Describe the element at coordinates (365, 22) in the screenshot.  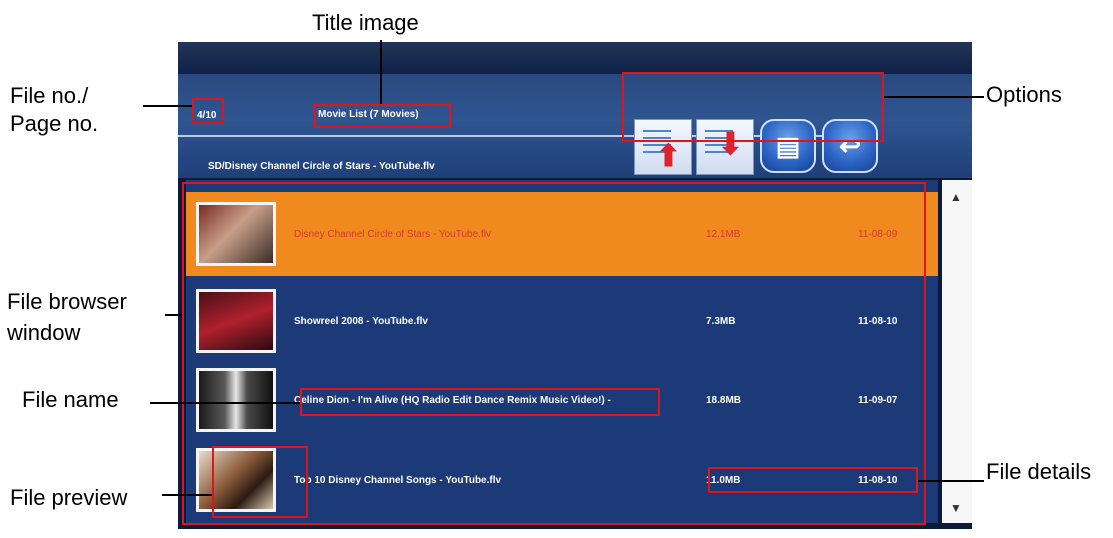
I see `title-image-callout: Title image` at that location.